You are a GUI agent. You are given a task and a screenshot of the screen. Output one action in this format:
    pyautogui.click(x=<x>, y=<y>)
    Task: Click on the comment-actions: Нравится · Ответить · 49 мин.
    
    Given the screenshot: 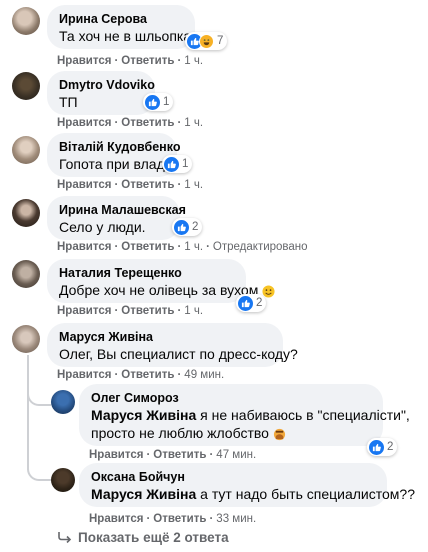 What is the action you would take?
    pyautogui.click(x=141, y=375)
    